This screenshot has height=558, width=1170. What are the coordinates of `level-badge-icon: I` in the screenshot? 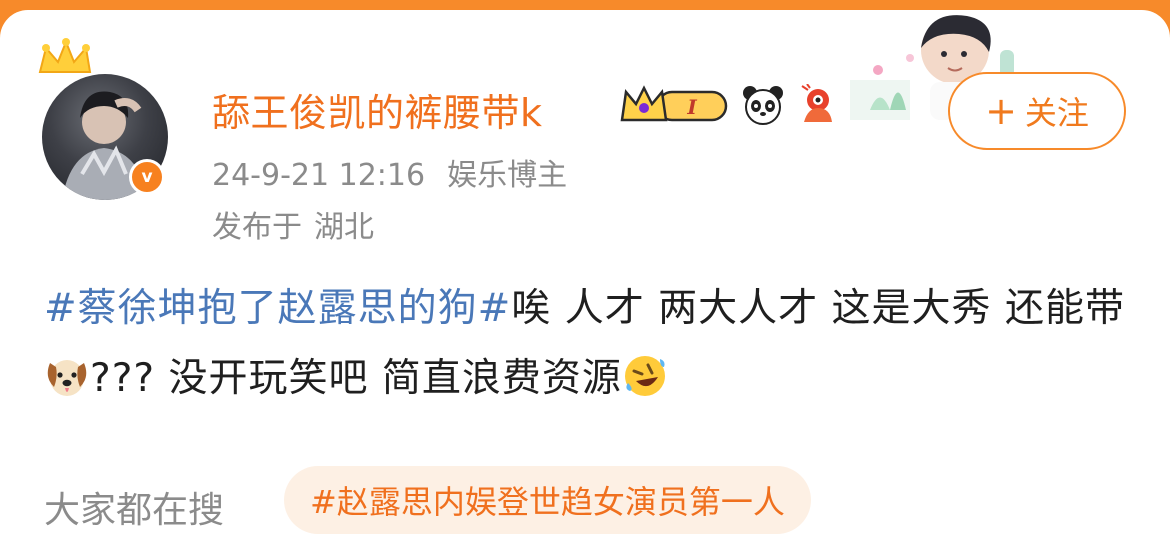 It's located at (675, 105).